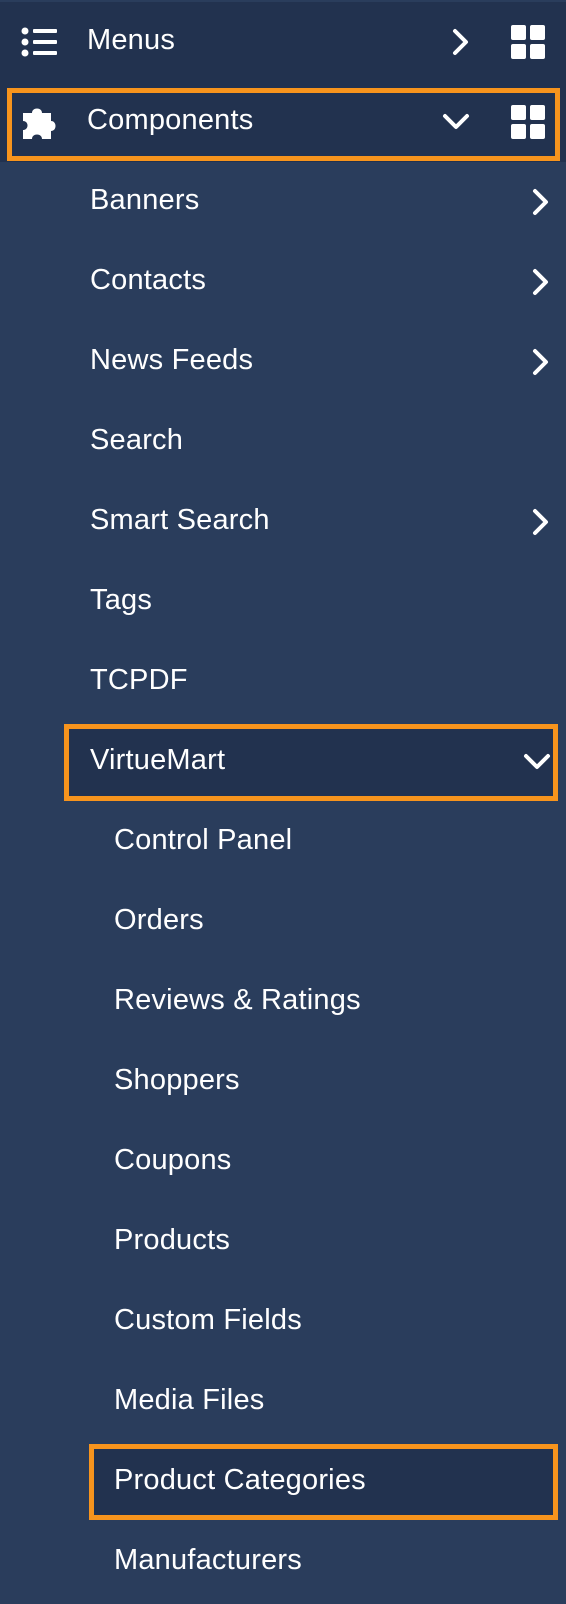  Describe the element at coordinates (173, 1160) in the screenshot. I see `virtuemart-item-label: Coupons` at that location.